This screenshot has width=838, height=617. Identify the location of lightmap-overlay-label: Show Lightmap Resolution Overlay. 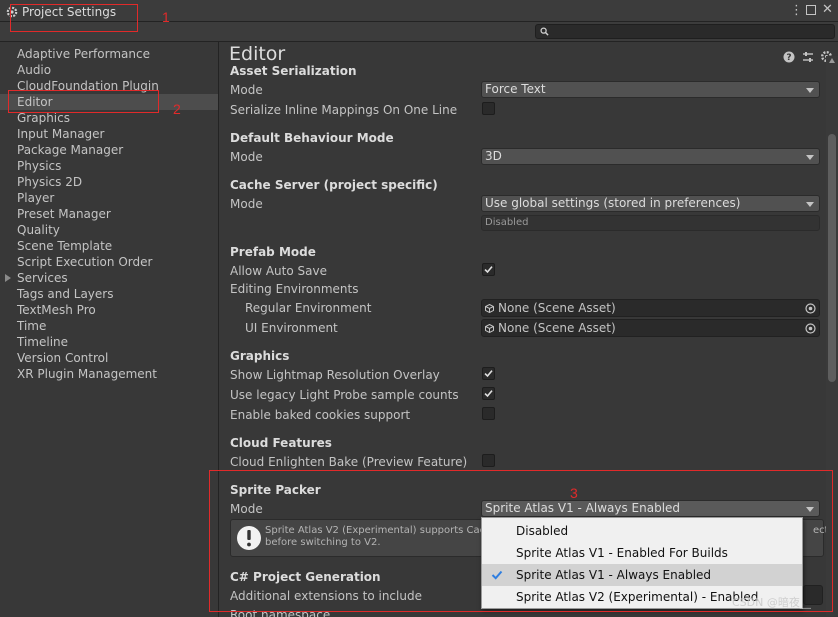
(335, 375).